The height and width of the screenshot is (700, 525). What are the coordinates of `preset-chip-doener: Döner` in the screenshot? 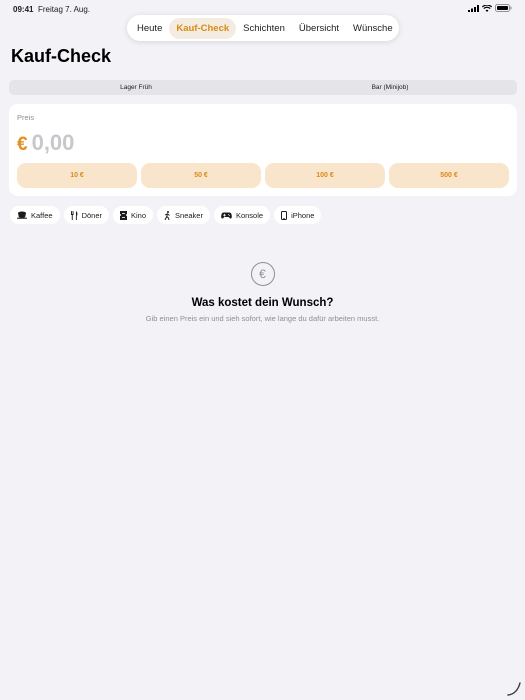 It's located at (86, 215).